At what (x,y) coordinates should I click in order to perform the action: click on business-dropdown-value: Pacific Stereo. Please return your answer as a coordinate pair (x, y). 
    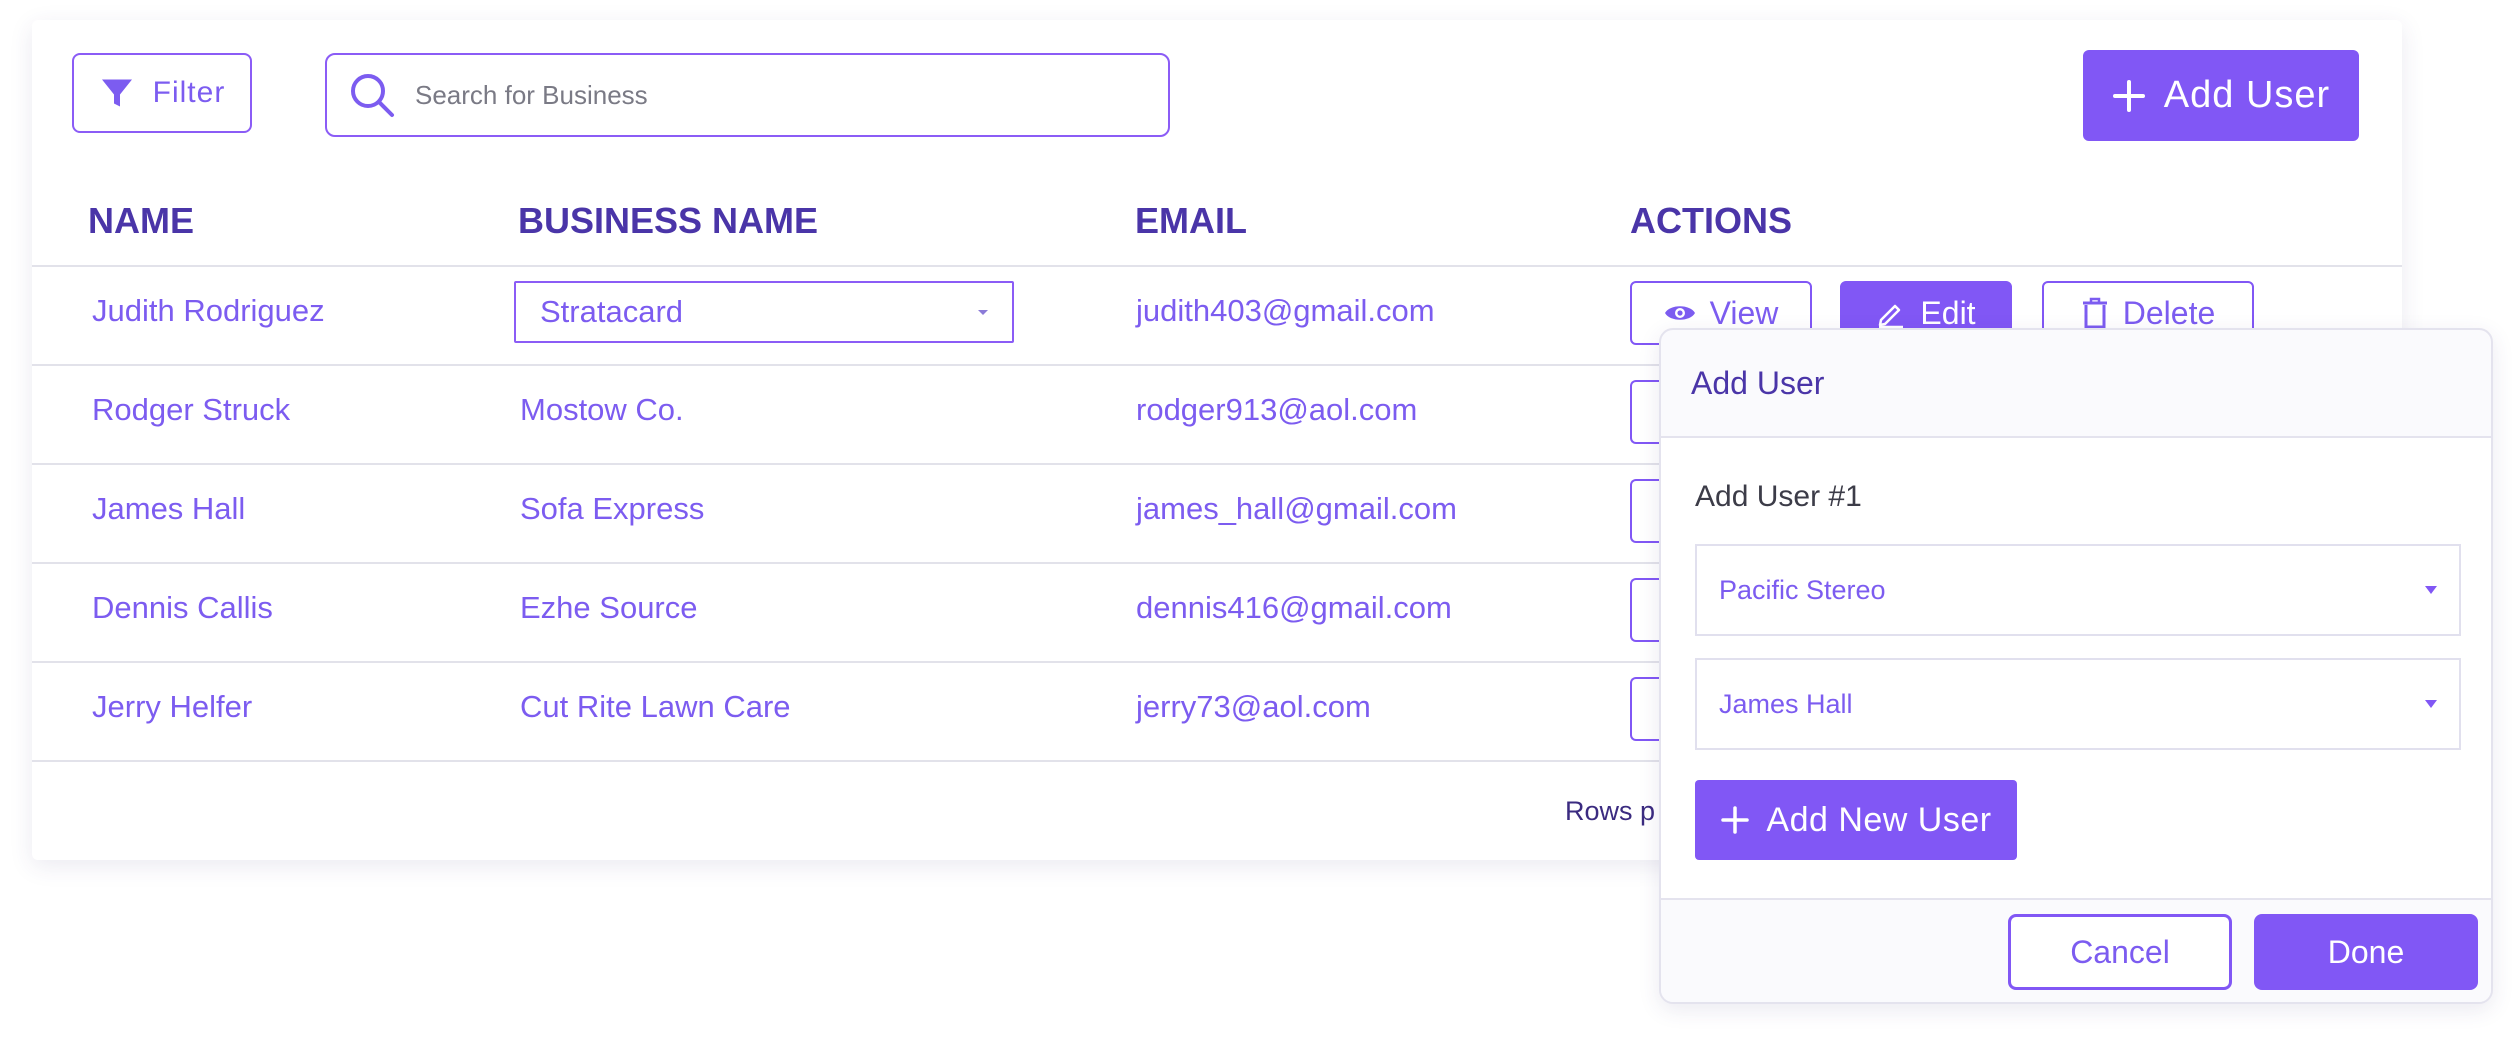
    Looking at the image, I should click on (1802, 589).